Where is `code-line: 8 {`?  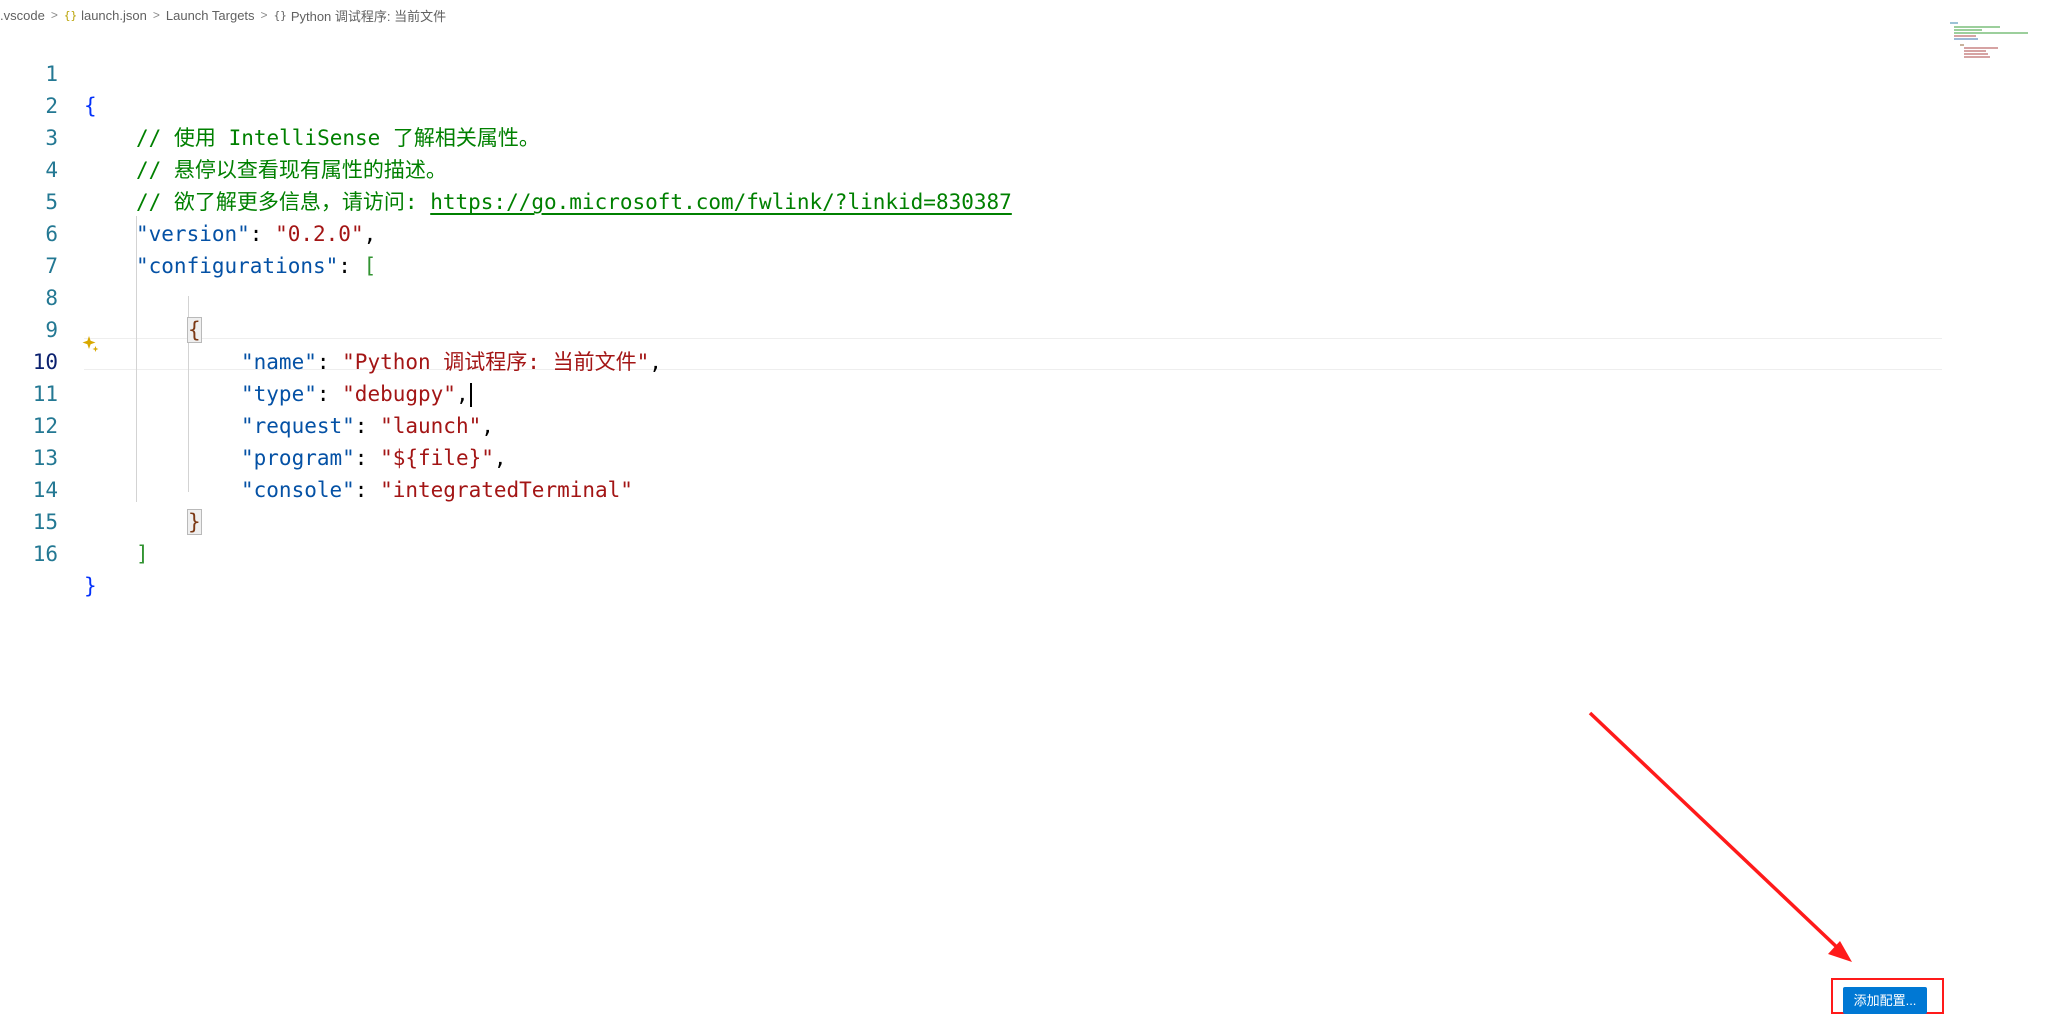
code-line: 8 { is located at coordinates (972, 296).